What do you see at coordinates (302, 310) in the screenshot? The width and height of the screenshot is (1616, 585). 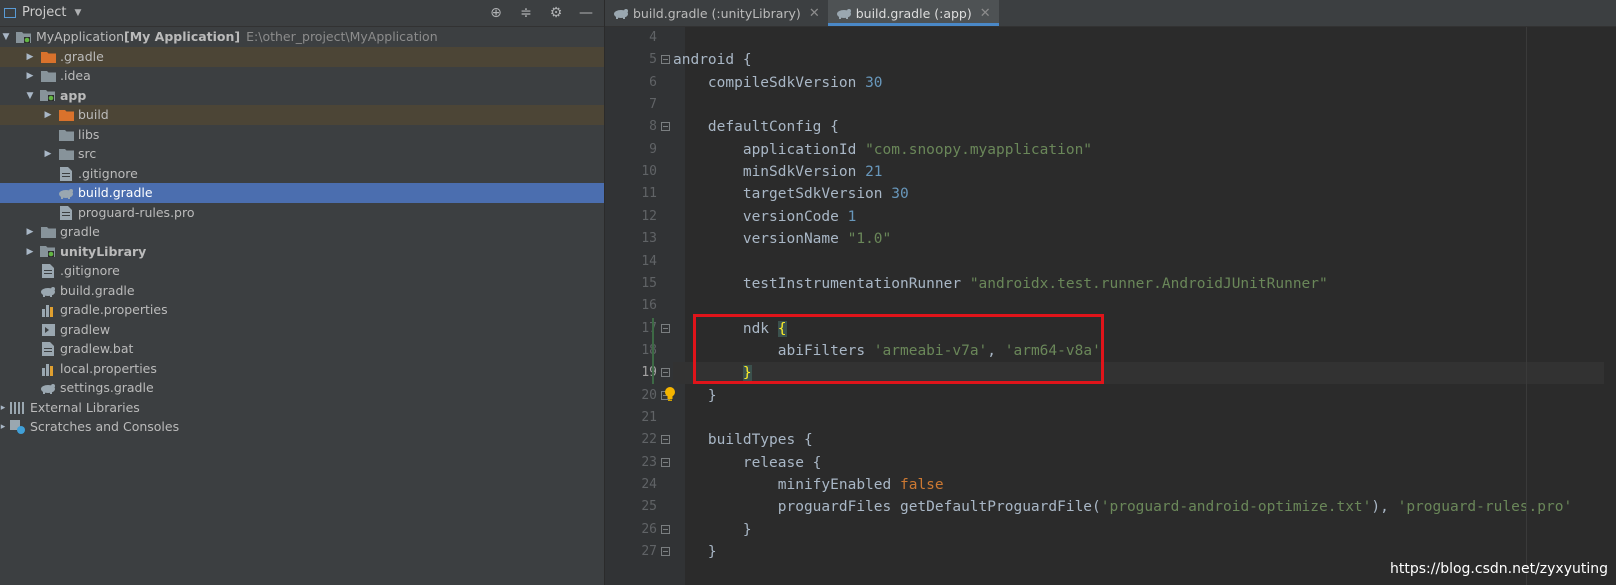 I see `tree-item: gradle.properties` at bounding box center [302, 310].